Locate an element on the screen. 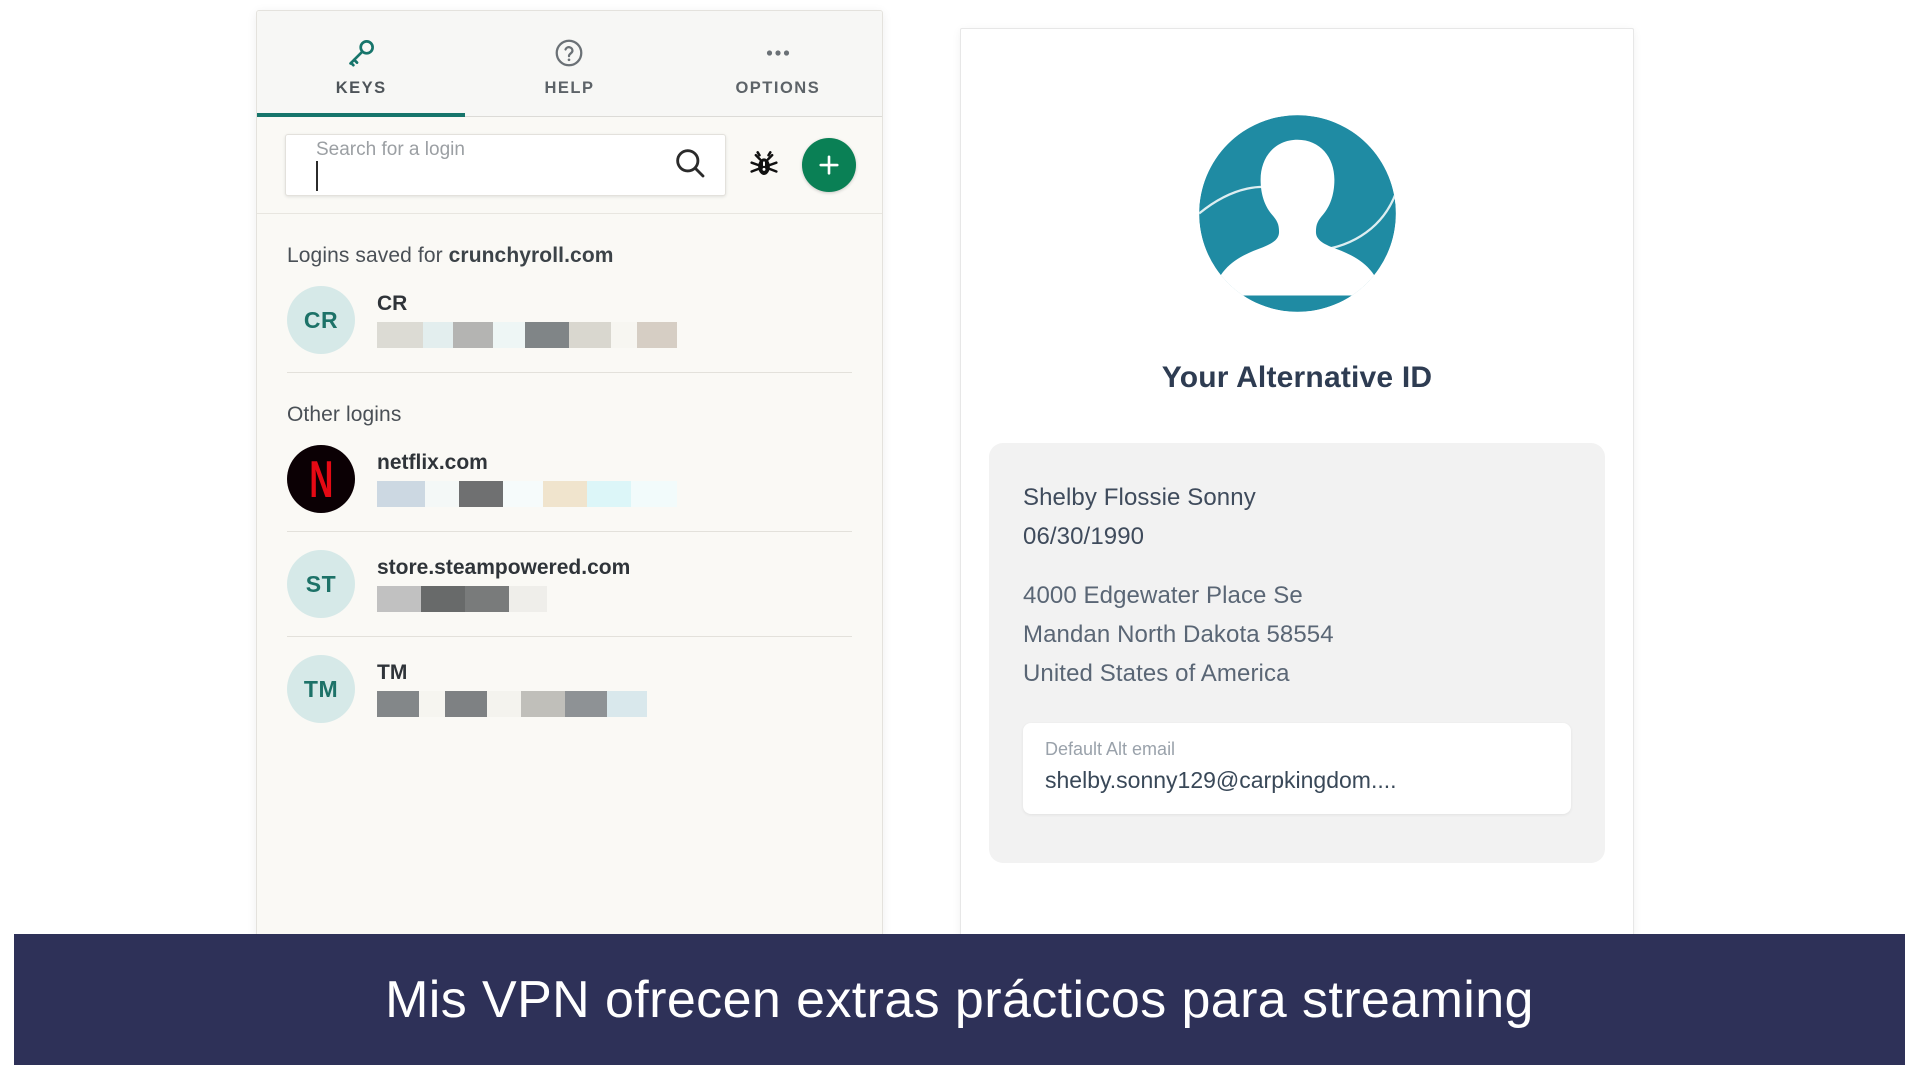 The height and width of the screenshot is (1079, 1919). tab-help-label: HELP is located at coordinates (569, 87).